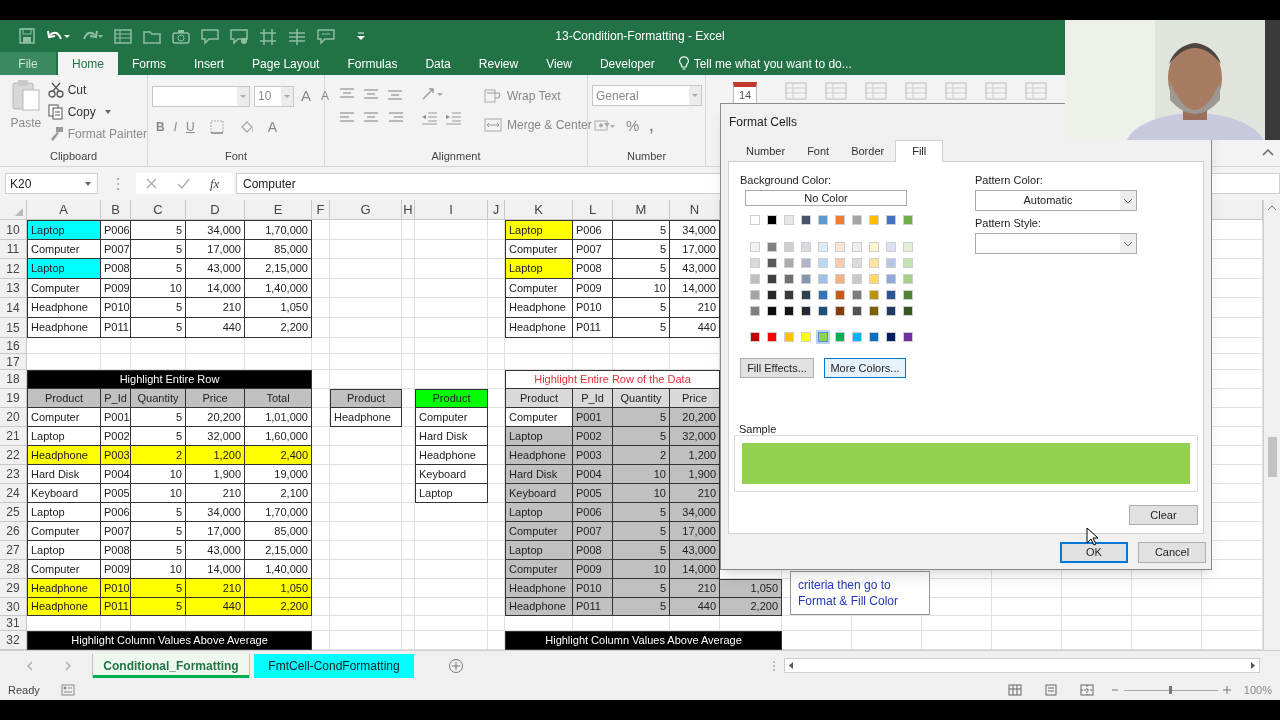 This screenshot has width=1280, height=720. Describe the element at coordinates (77, 89) in the screenshot. I see `cut-button: Cut` at that location.